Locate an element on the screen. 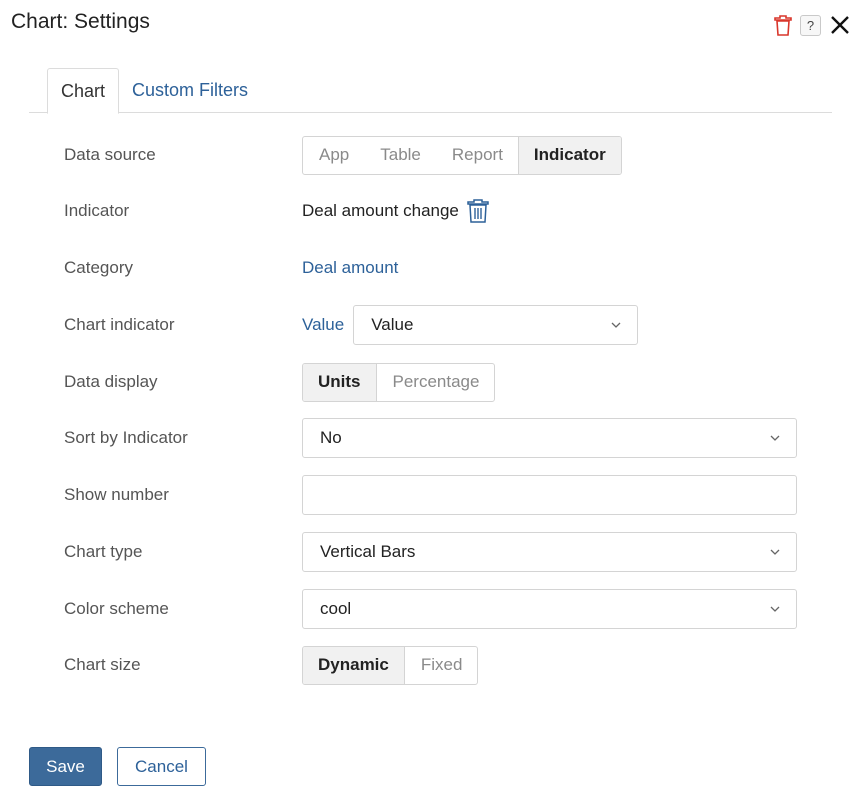 Image resolution: width=859 pixels, height=793 pixels. color-scheme-row: Color scheme cool is located at coordinates (429, 609).